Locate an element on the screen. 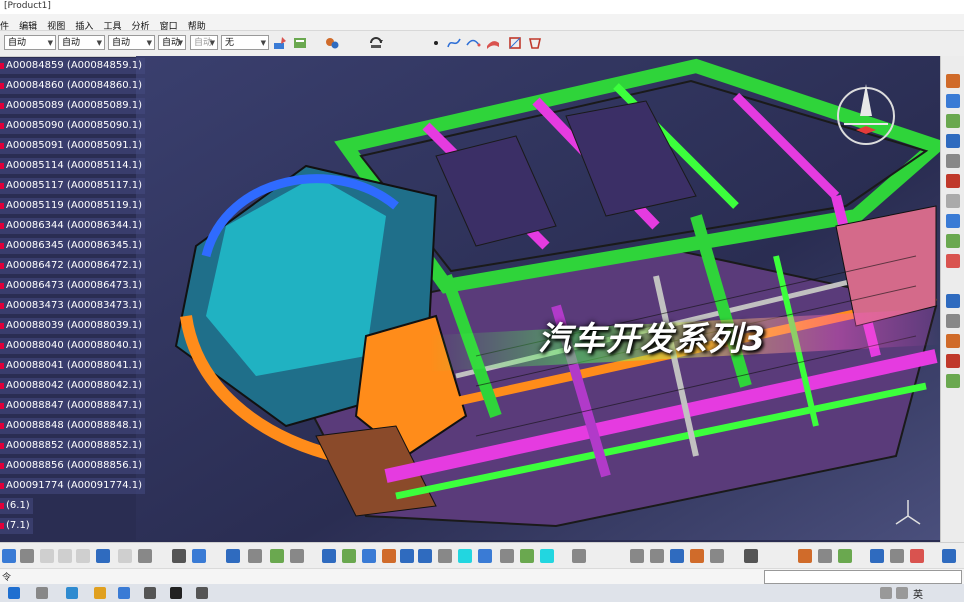 The image size is (964, 602). tree-node: A00088041 (A00088041.1) is located at coordinates (73, 366).